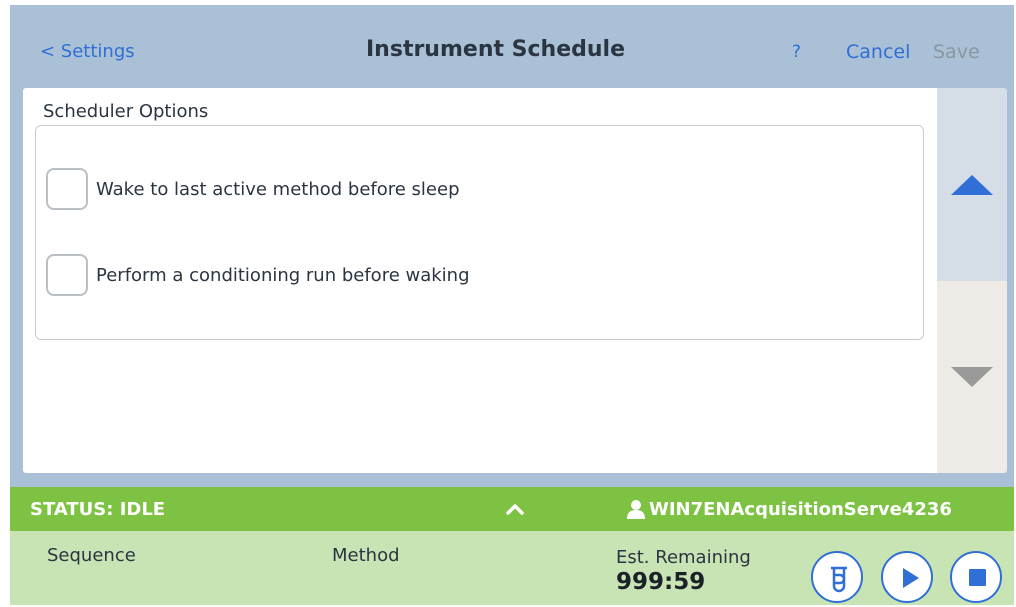 Image resolution: width=1016 pixels, height=607 pixels. I want to click on triangle-up-icon, so click(972, 185).